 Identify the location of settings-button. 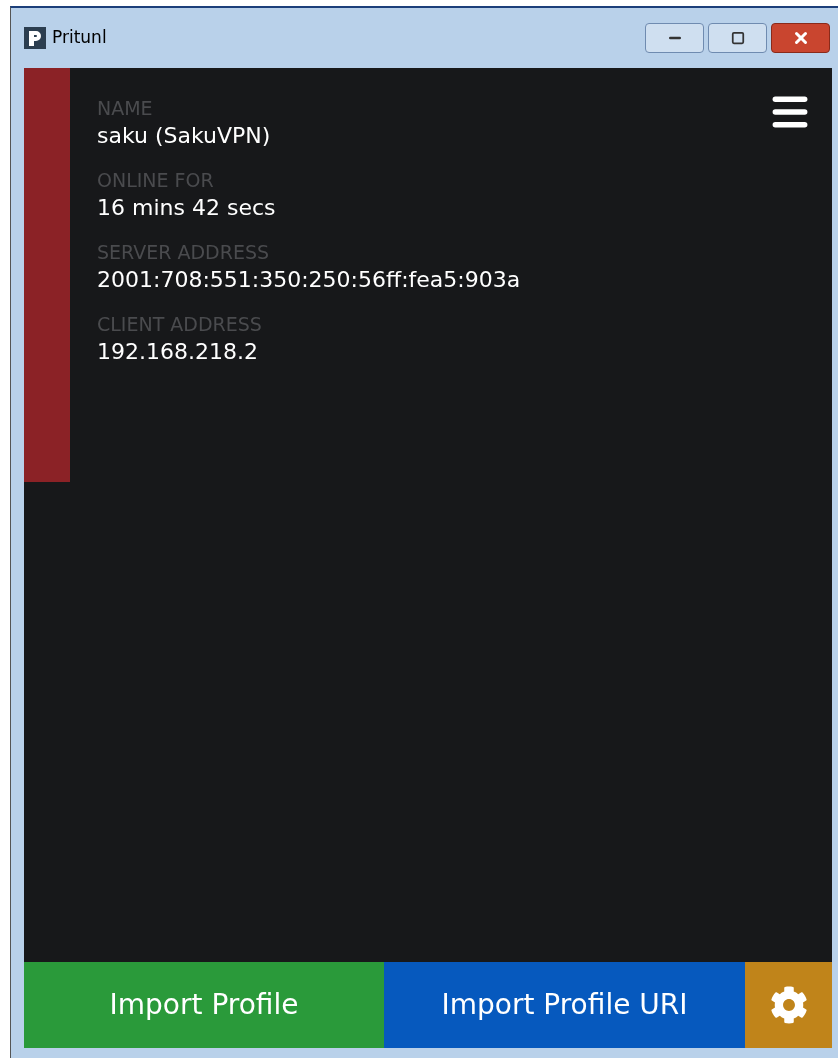
(788, 1005).